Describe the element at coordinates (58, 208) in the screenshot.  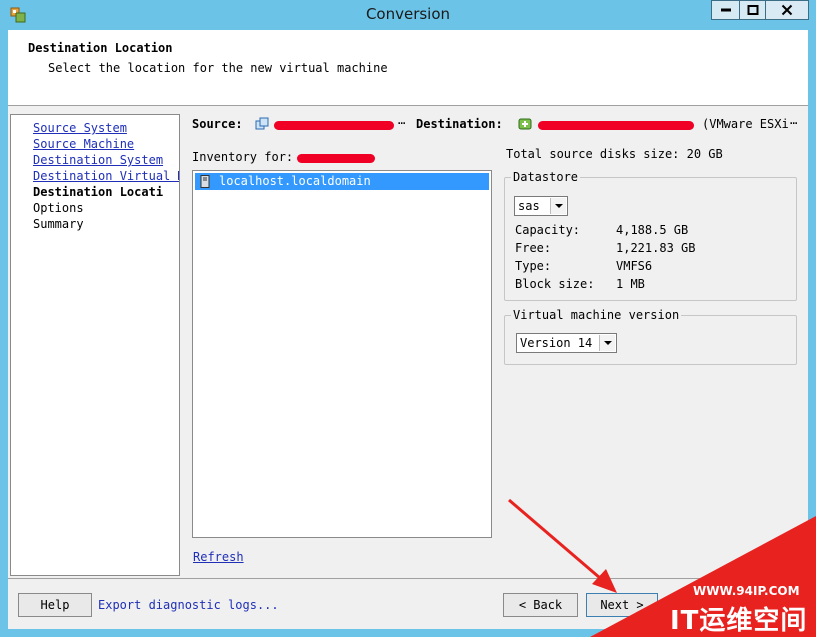
I see `step-options: Options` at that location.